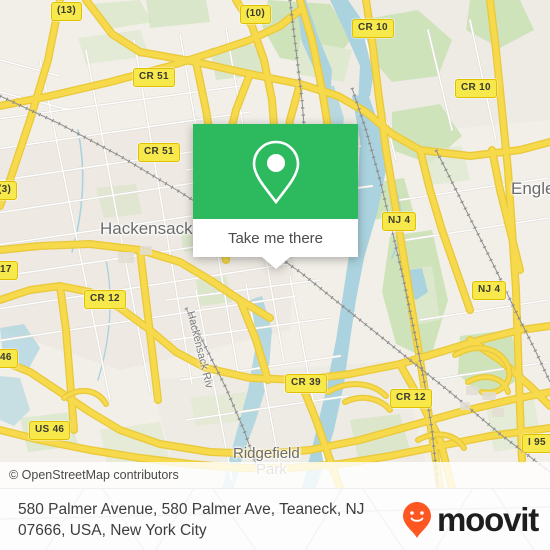  I want to click on road-shield-cr51-a: CR 51, so click(154, 77).